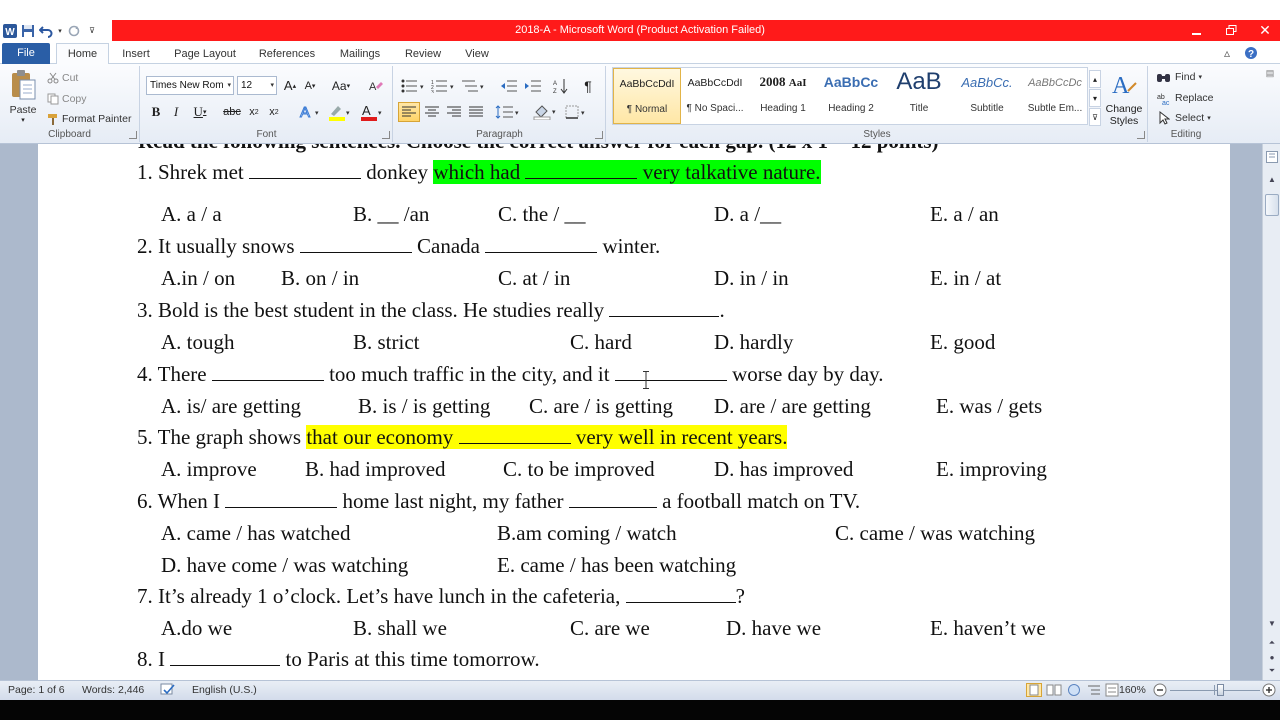 The width and height of the screenshot is (1280, 720). I want to click on style-title: AaB Title, so click(919, 96).